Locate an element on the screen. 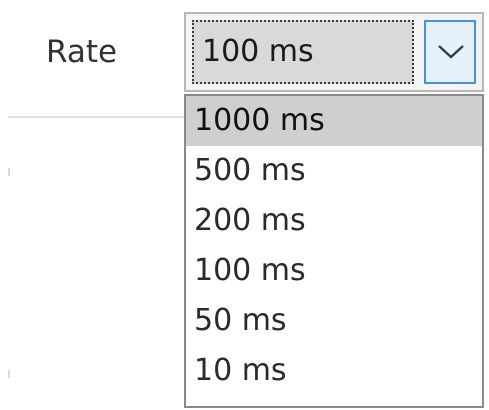 The image size is (489, 410). rate-selected-field: 100 ms is located at coordinates (303, 52).